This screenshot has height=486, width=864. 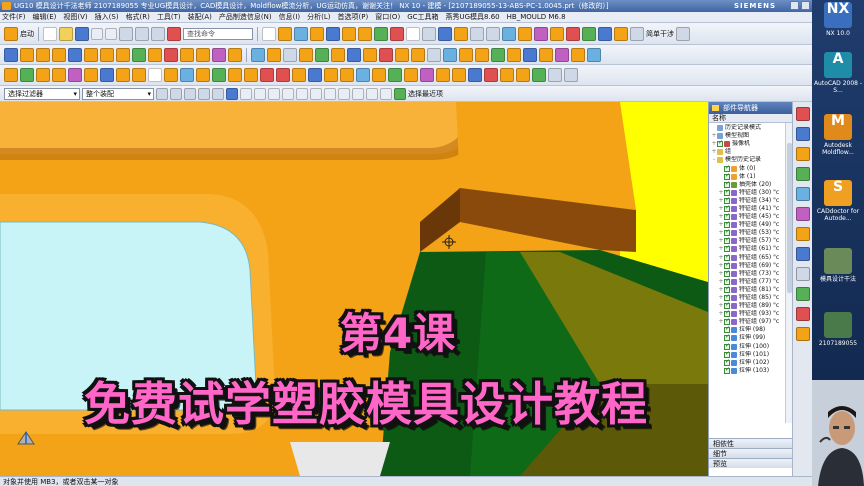 What do you see at coordinates (299, 75) in the screenshot?
I see `trimetric-icon` at bounding box center [299, 75].